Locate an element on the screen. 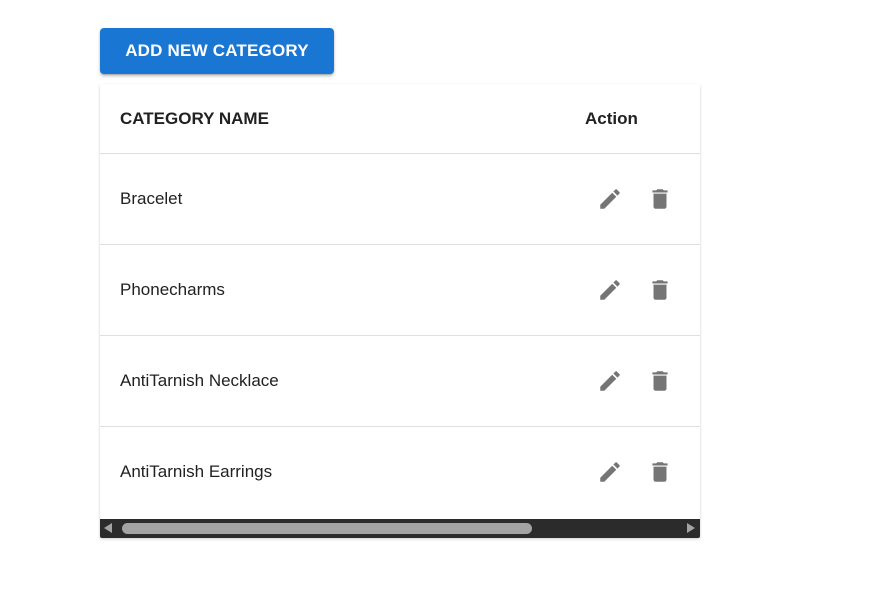  column-header-category-name: CATEGORY NAME is located at coordinates (194, 118).